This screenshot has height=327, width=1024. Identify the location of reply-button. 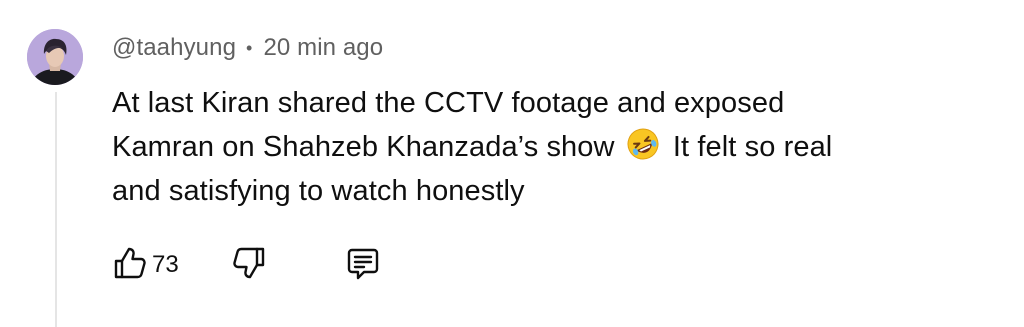
(363, 265).